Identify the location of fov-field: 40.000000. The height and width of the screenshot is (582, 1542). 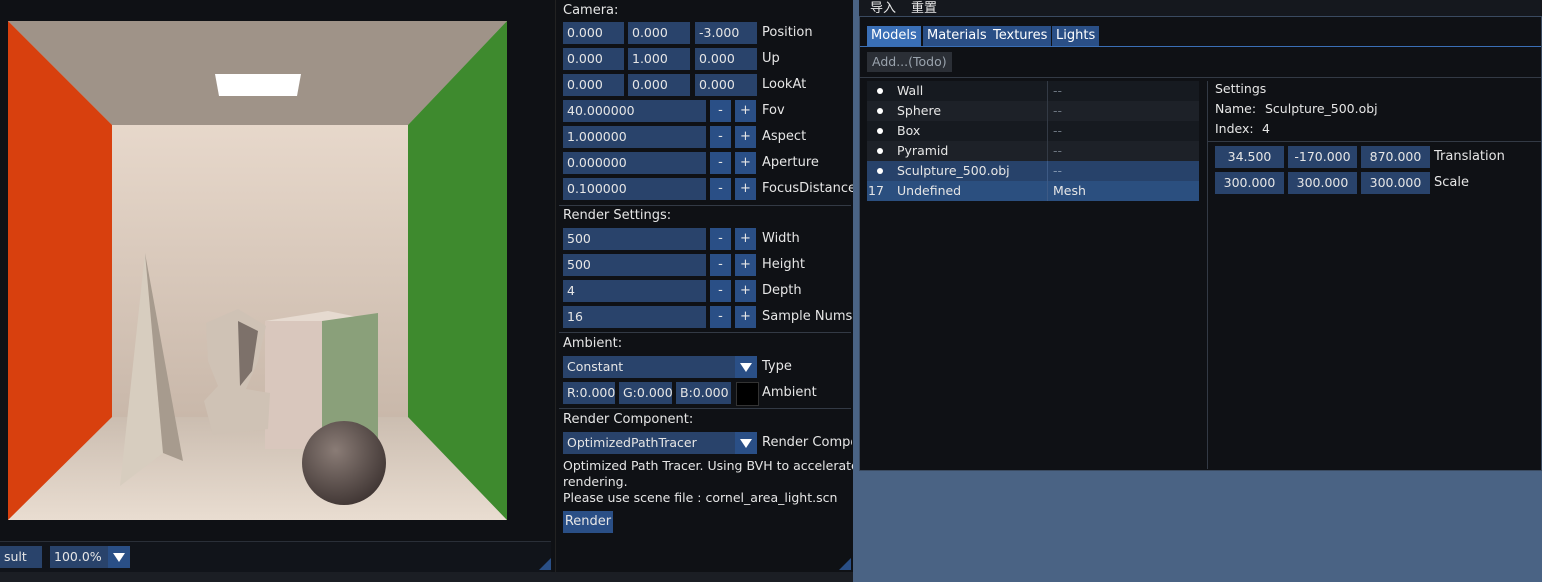
(634, 111).